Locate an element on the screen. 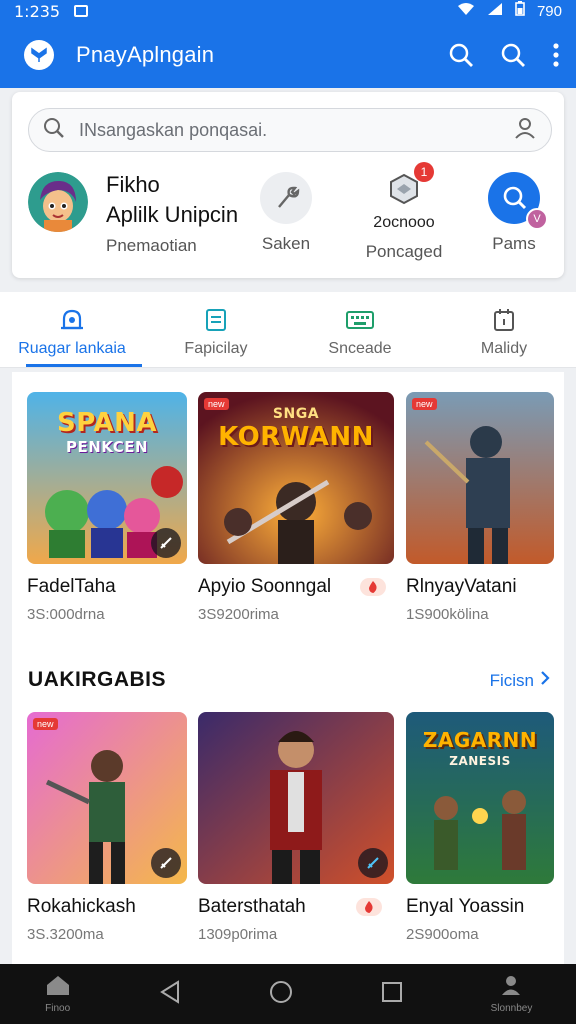  tab-fapicilay: Fapicilay is located at coordinates (216, 329).